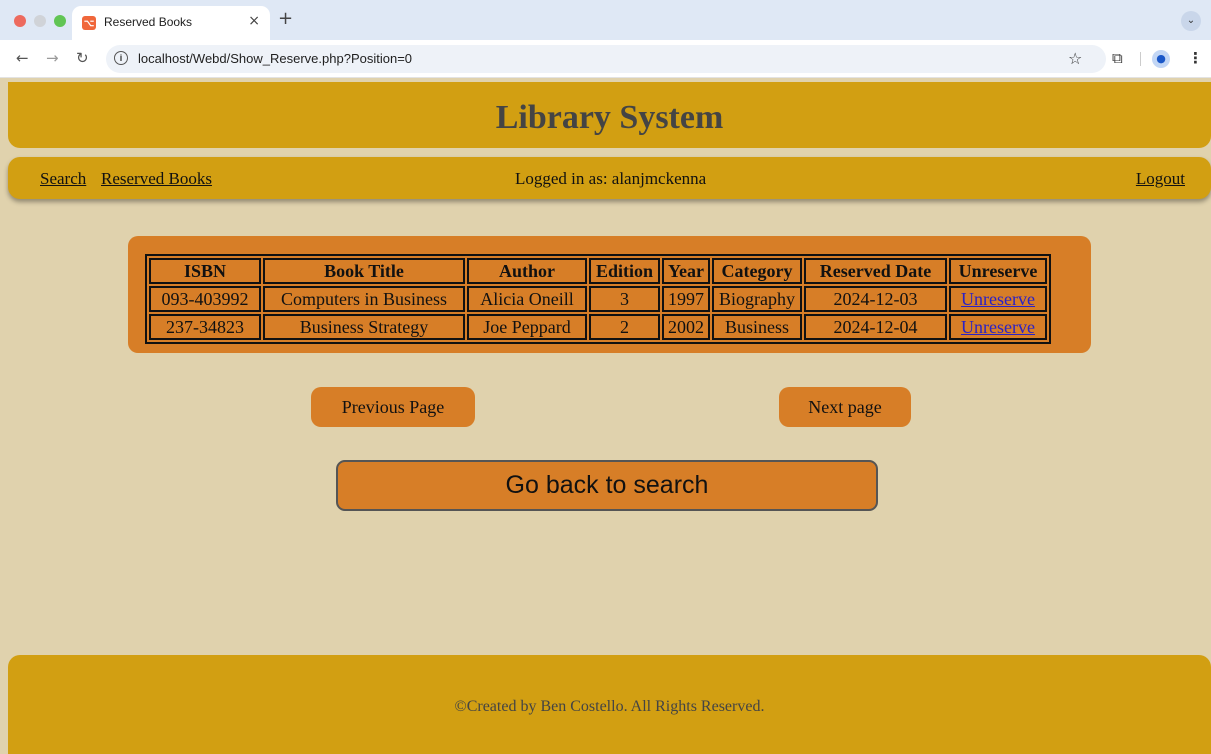 This screenshot has height=754, width=1211. What do you see at coordinates (1140, 59) in the screenshot?
I see `toolbar-divider` at bounding box center [1140, 59].